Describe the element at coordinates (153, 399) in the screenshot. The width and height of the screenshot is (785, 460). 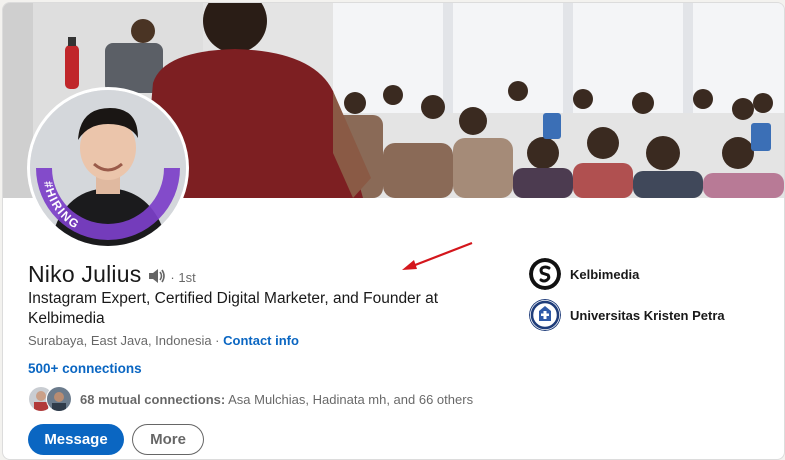
I see `mutual-count: 68 mutual connections:` at that location.